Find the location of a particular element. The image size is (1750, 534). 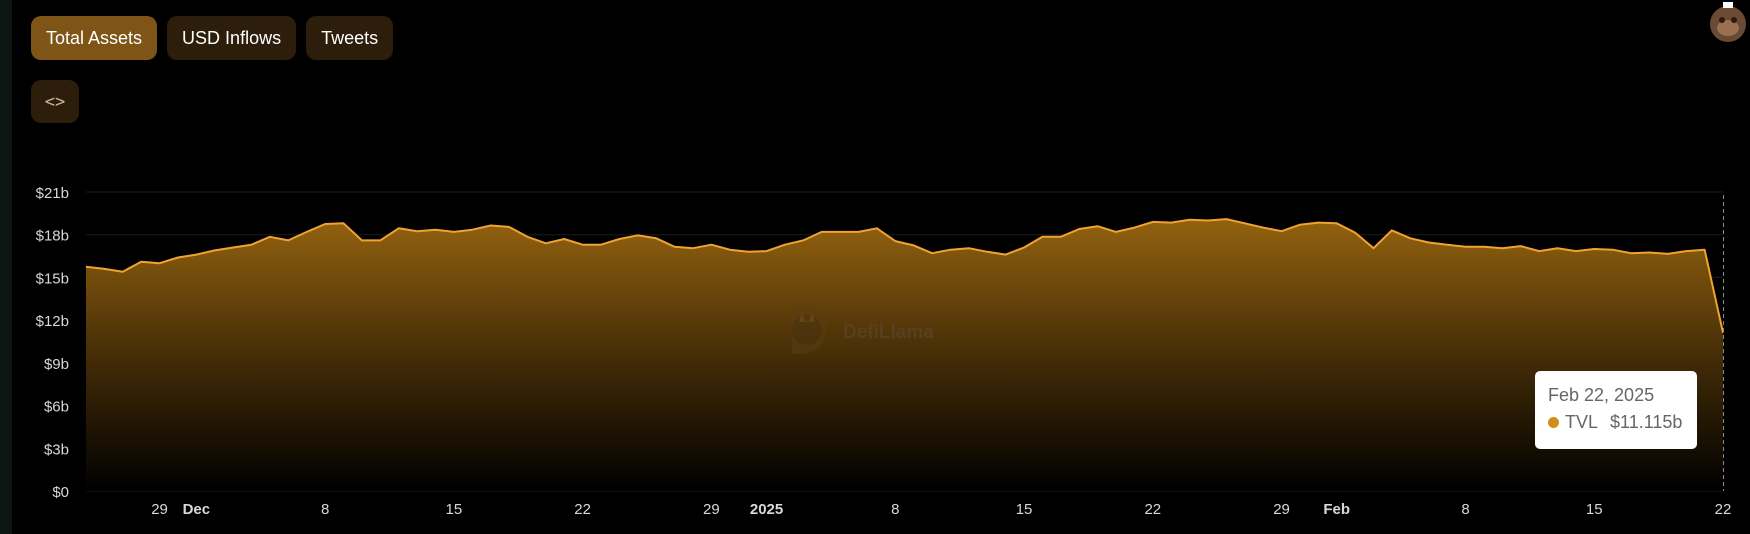

tooltip-date: Feb 22, 2025 is located at coordinates (1601, 395).